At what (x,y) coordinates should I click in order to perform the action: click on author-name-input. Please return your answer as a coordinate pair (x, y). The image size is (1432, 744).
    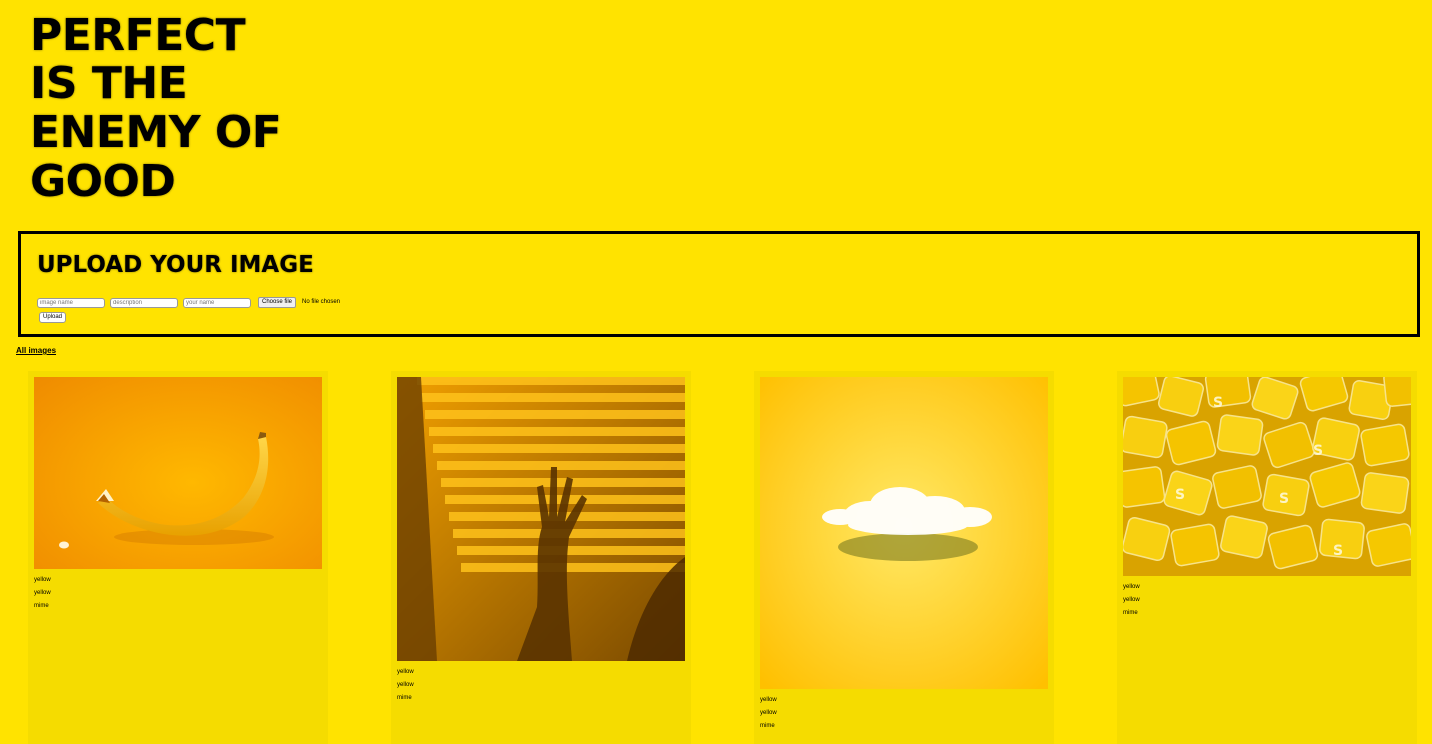
    Looking at the image, I should click on (217, 303).